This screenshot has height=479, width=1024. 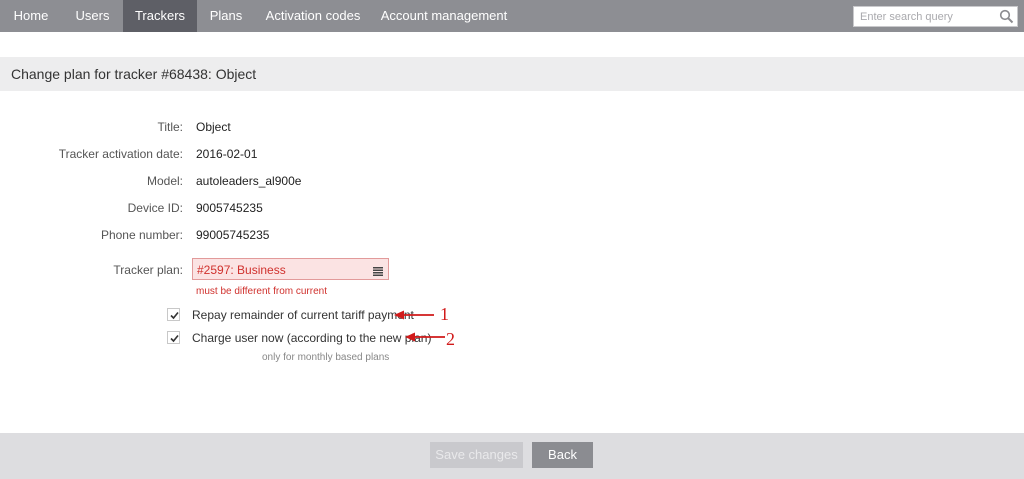 I want to click on repay-remainder-checkbox, so click(x=173, y=314).